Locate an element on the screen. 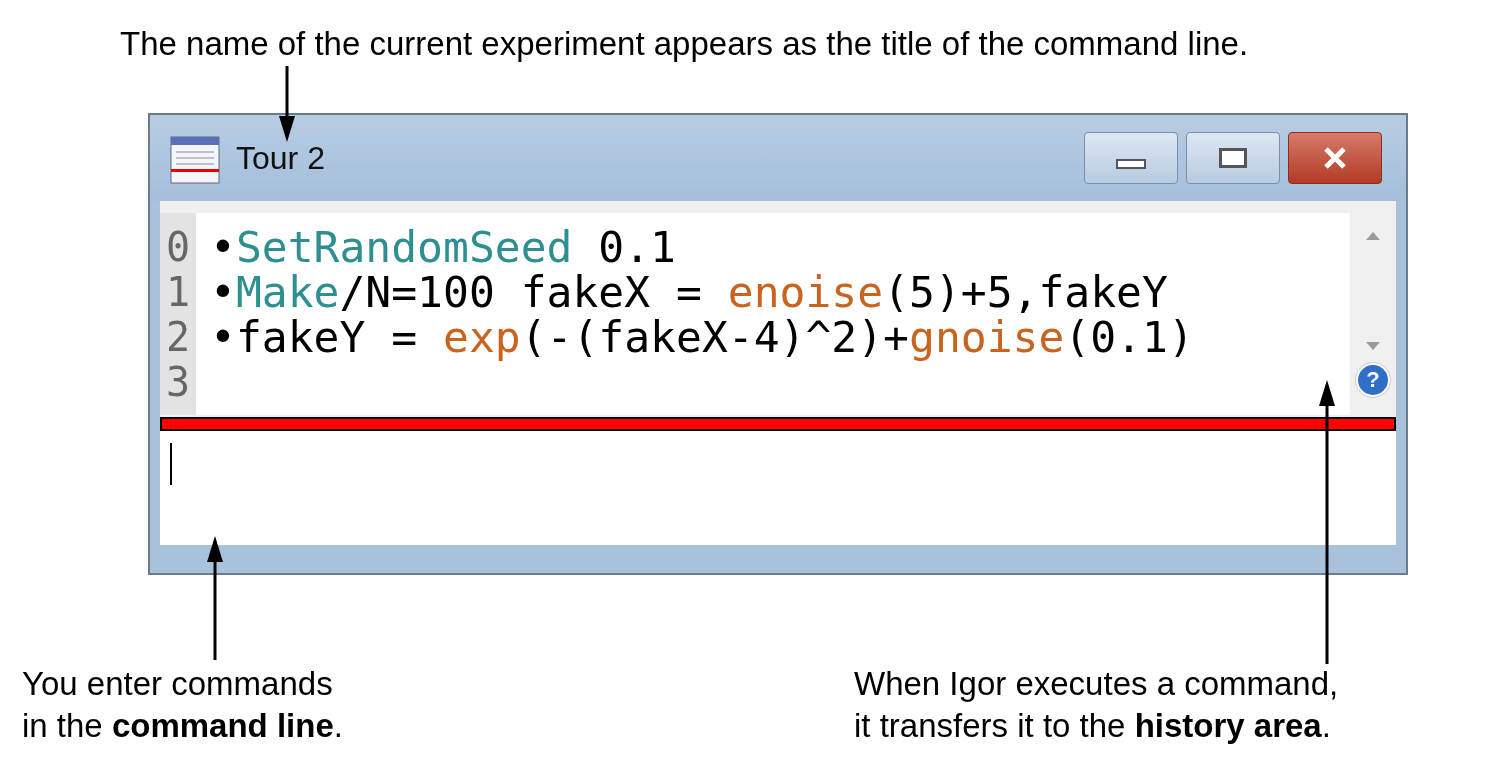 The image size is (1500, 776). maximize-button is located at coordinates (1233, 158).